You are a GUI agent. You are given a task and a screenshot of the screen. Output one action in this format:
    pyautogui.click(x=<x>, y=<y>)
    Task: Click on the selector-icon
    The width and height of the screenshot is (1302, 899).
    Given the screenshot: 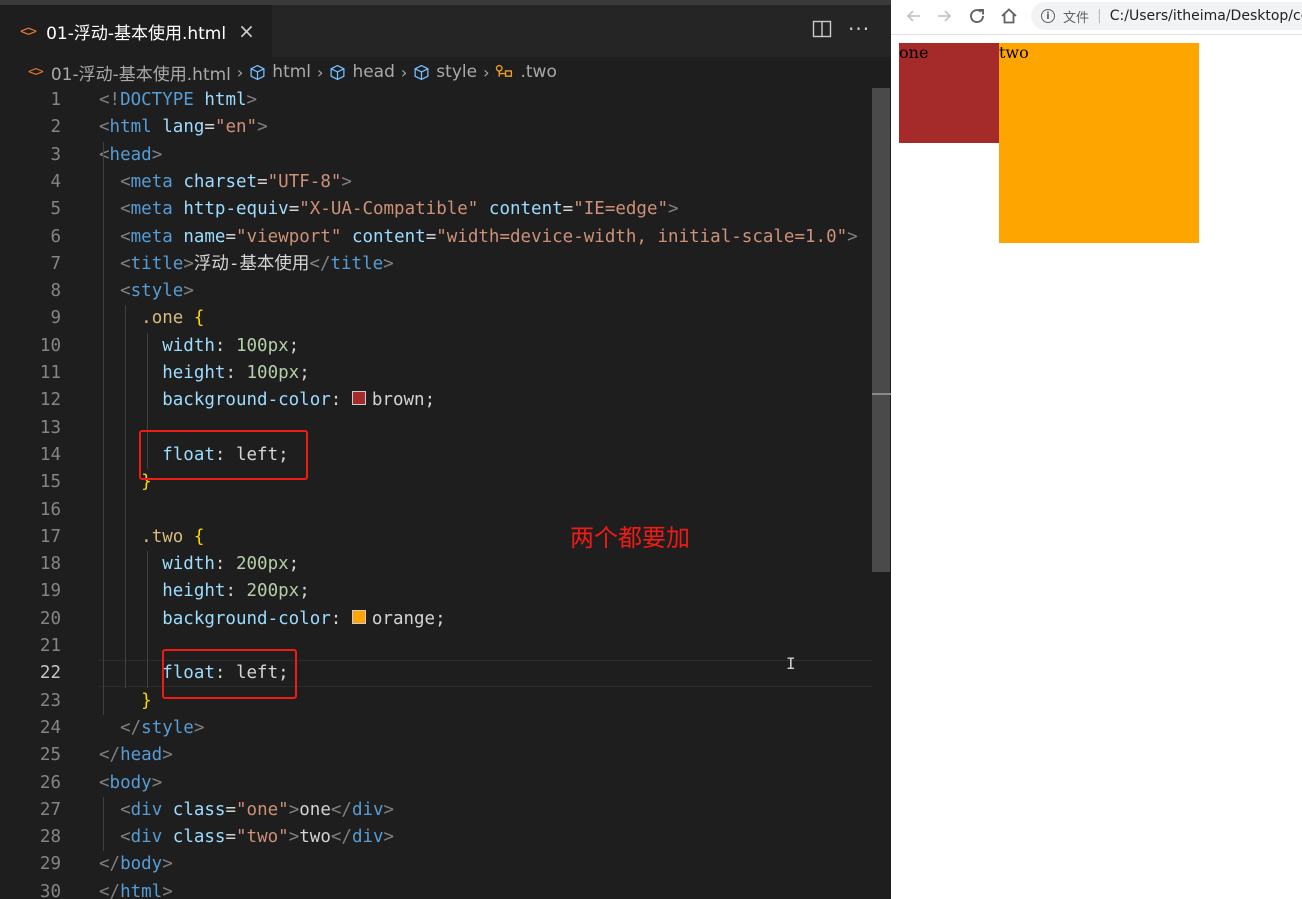 What is the action you would take?
    pyautogui.click(x=504, y=70)
    